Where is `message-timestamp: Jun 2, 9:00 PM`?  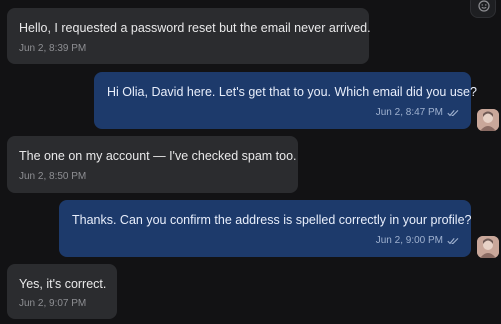
message-timestamp: Jun 2, 9:00 PM is located at coordinates (409, 240).